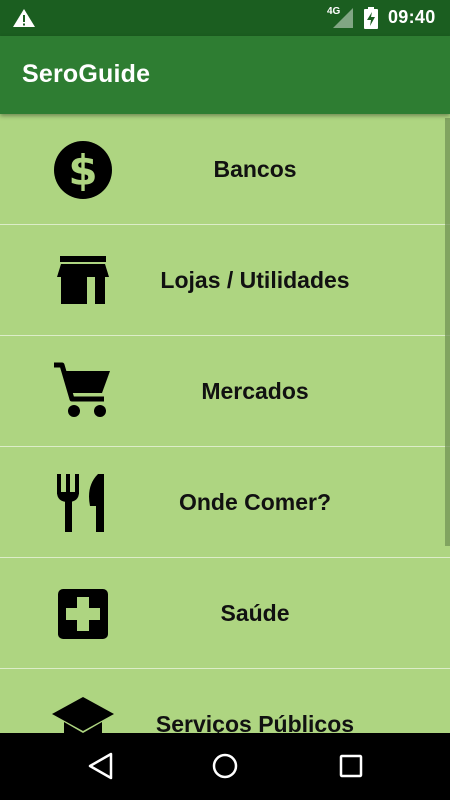 The width and height of the screenshot is (450, 800). What do you see at coordinates (255, 279) in the screenshot?
I see `menu-item-label: Lojas / Utilidades` at bounding box center [255, 279].